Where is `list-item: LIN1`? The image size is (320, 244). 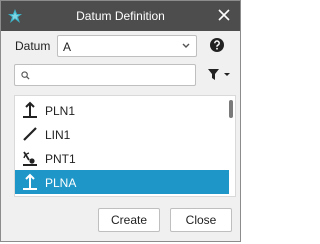 list-item: LIN1 is located at coordinates (122, 134).